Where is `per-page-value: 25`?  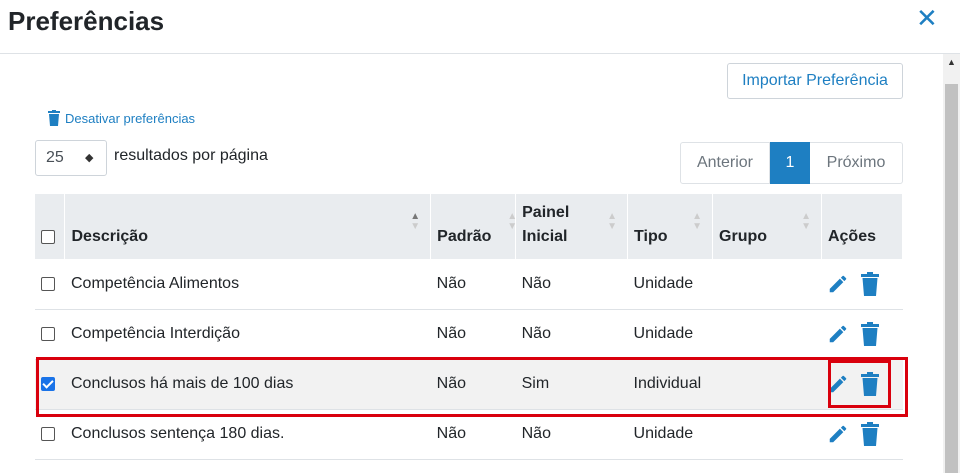 per-page-value: 25 is located at coordinates (55, 157).